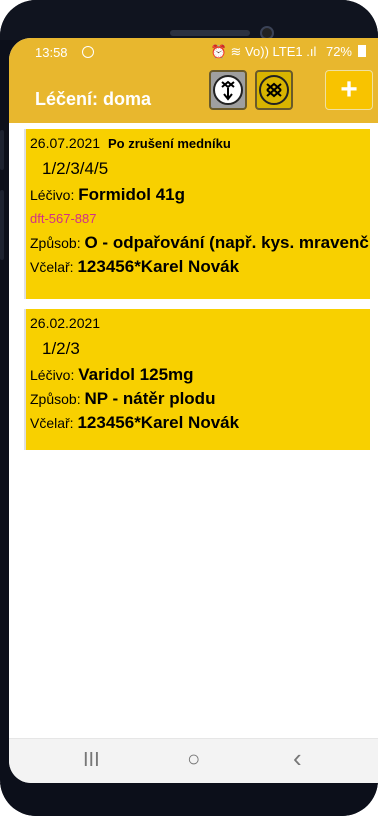 The width and height of the screenshot is (378, 816). Describe the element at coordinates (227, 242) in the screenshot. I see `method-value: O - odpařování (např. kys. mravenčí)` at that location.